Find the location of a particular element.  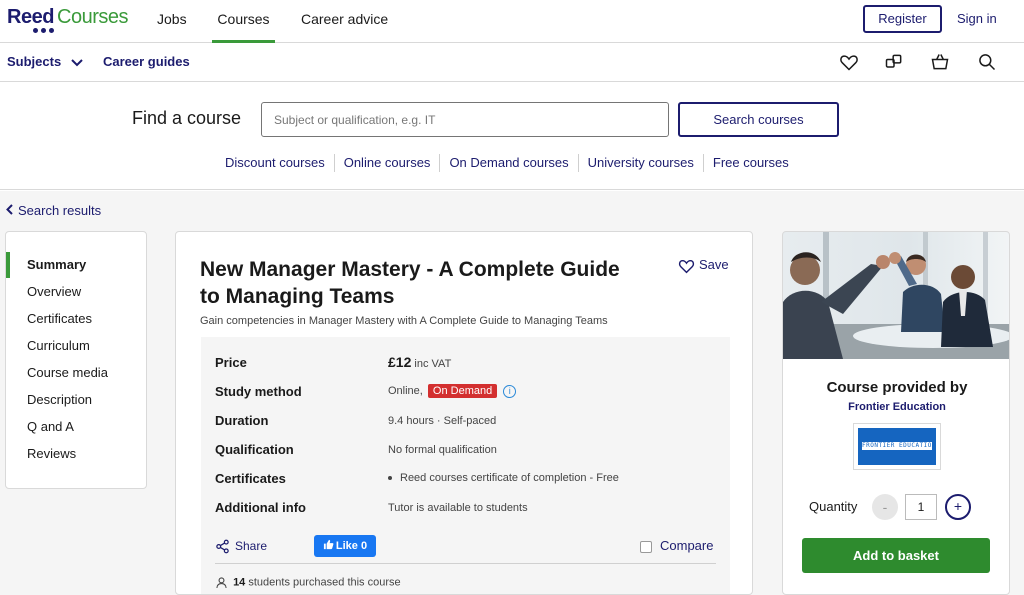

search-courses-button: Search courses is located at coordinates (758, 119).